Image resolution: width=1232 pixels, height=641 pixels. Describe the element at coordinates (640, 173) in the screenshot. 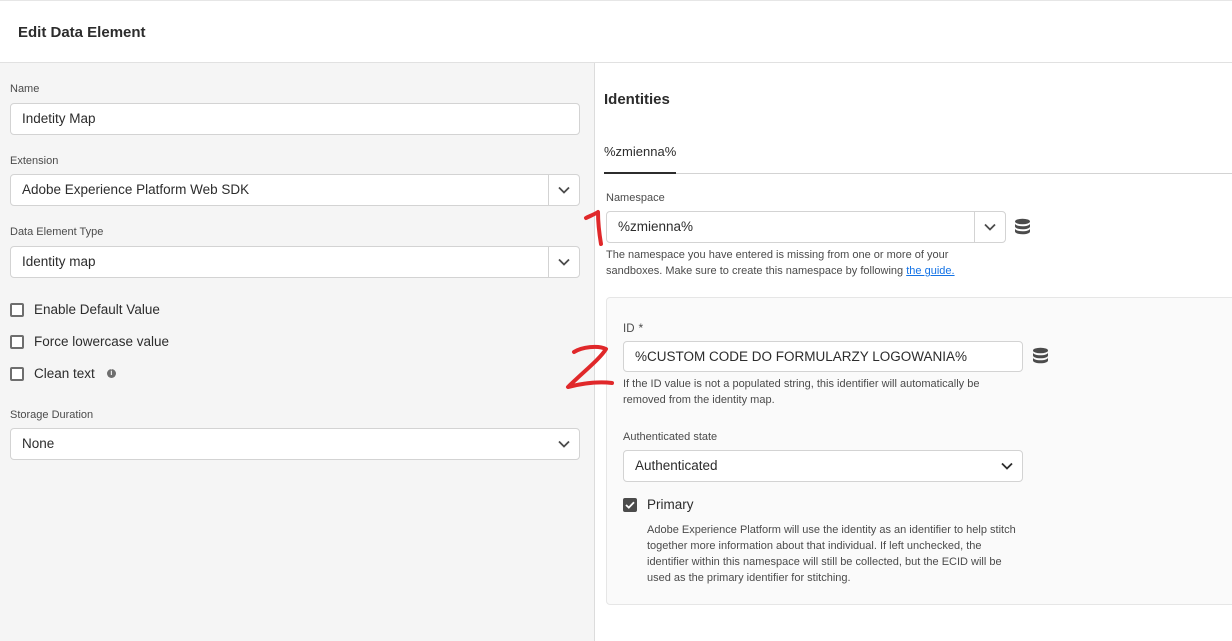

I see `tab-active-indicator` at that location.